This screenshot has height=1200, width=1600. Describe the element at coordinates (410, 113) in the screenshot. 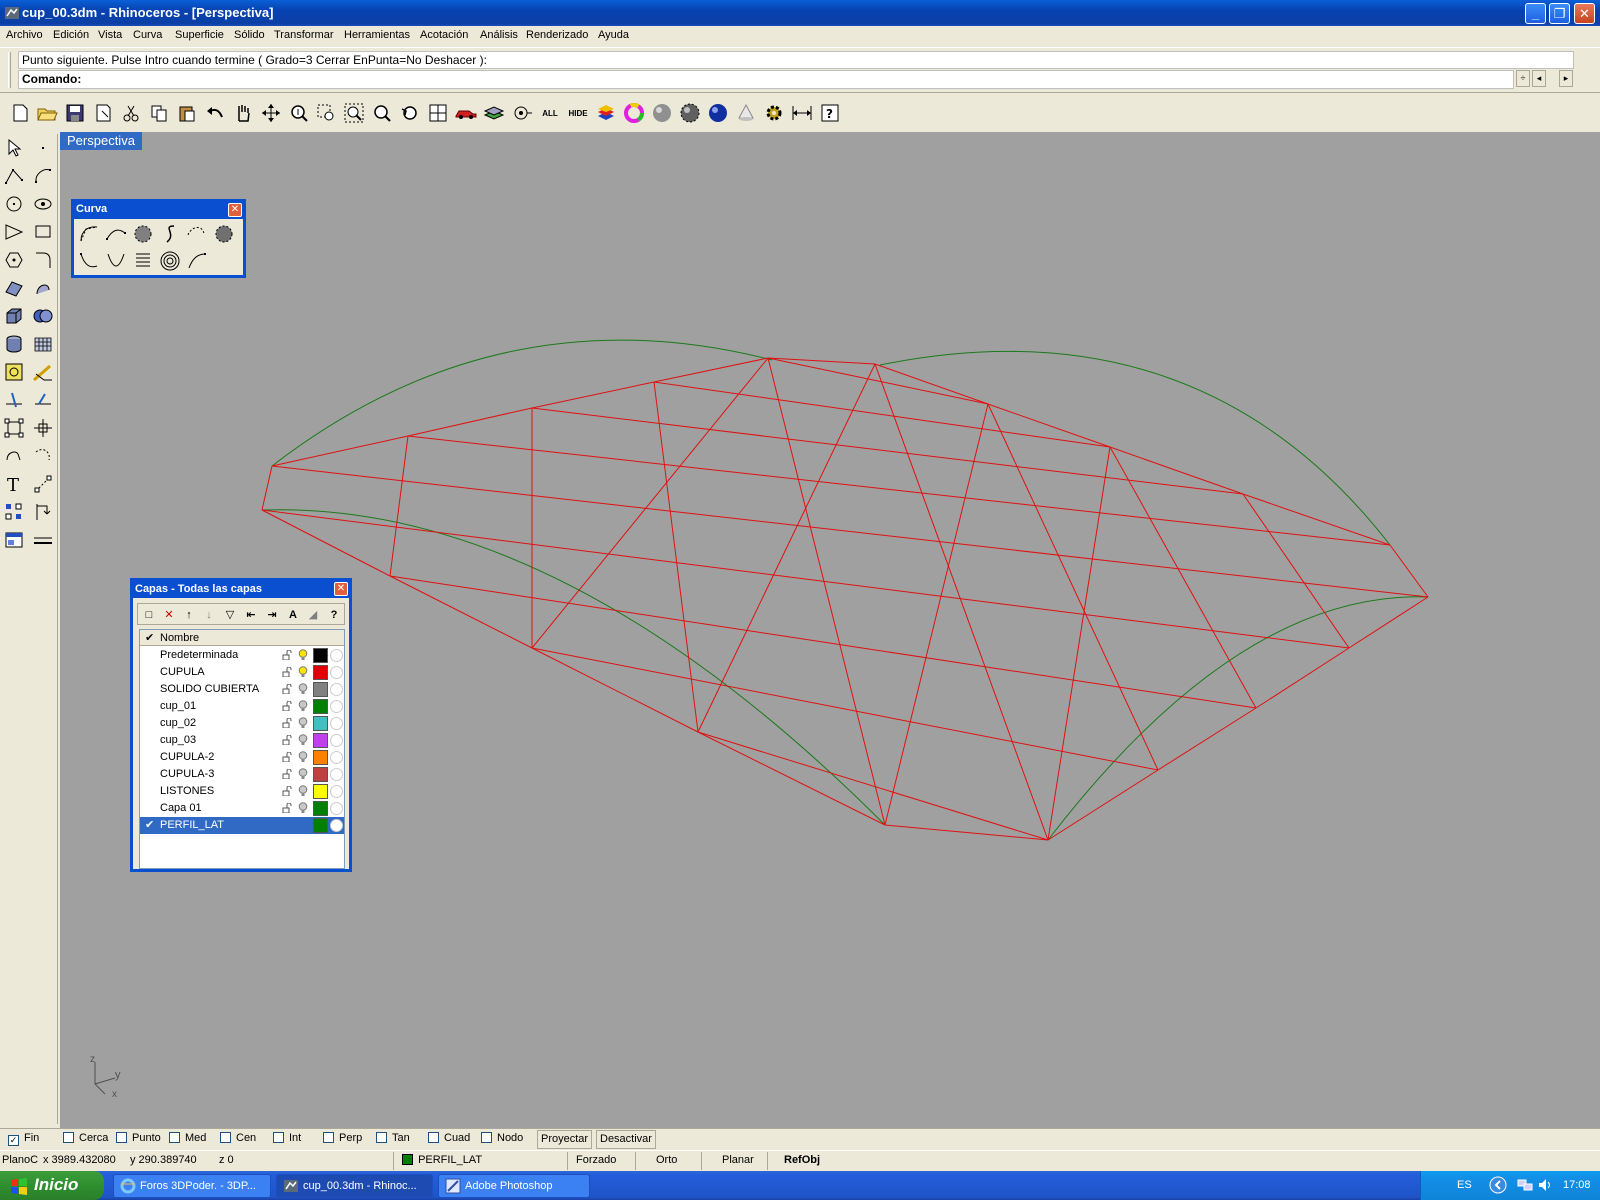

I see `undo-view-icon` at that location.